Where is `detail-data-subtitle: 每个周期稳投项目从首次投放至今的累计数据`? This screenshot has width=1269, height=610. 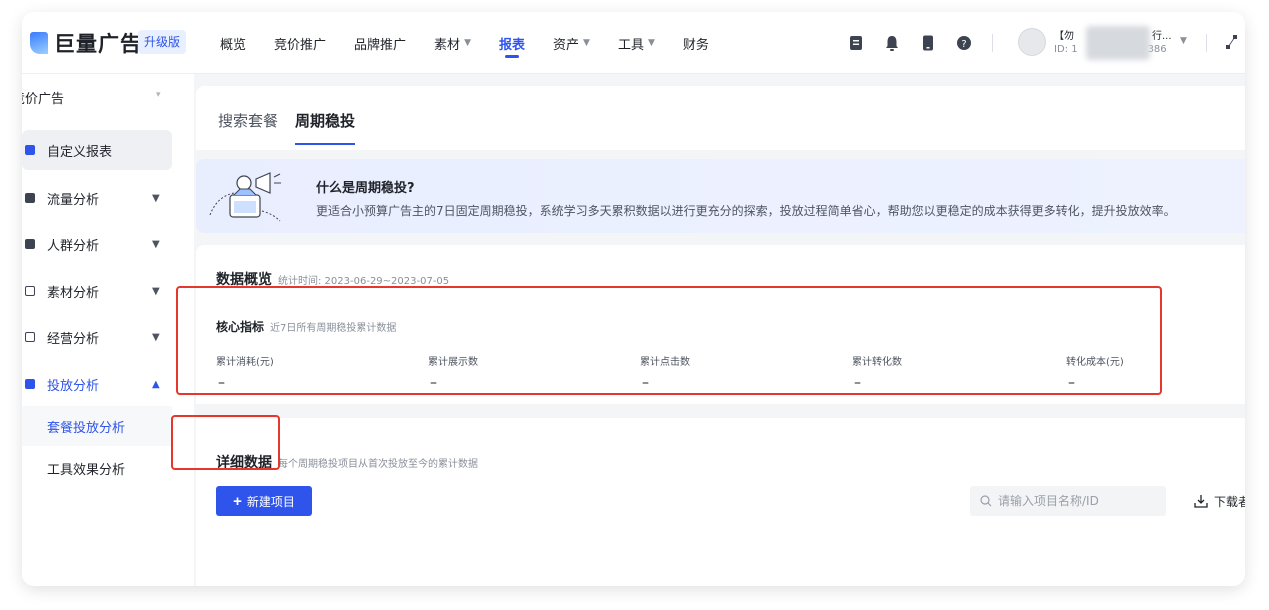 detail-data-subtitle: 每个周期稳投项目从首次投放至今的累计数据 is located at coordinates (378, 464).